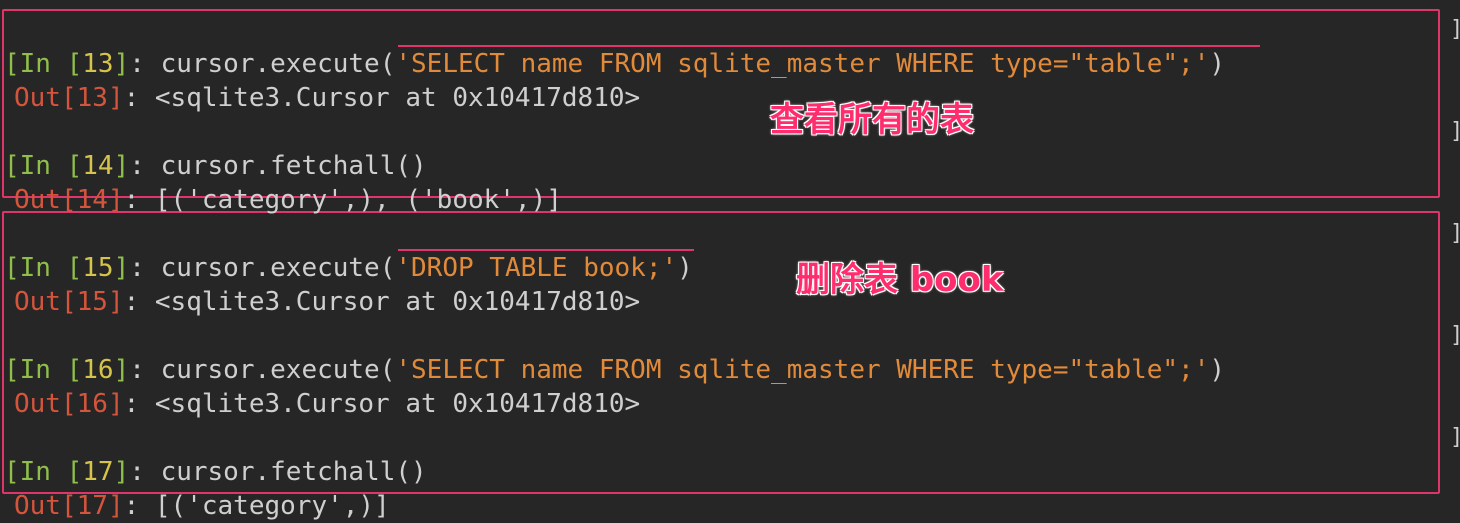  I want to click on out-prompt-number: 14, so click(92, 200).